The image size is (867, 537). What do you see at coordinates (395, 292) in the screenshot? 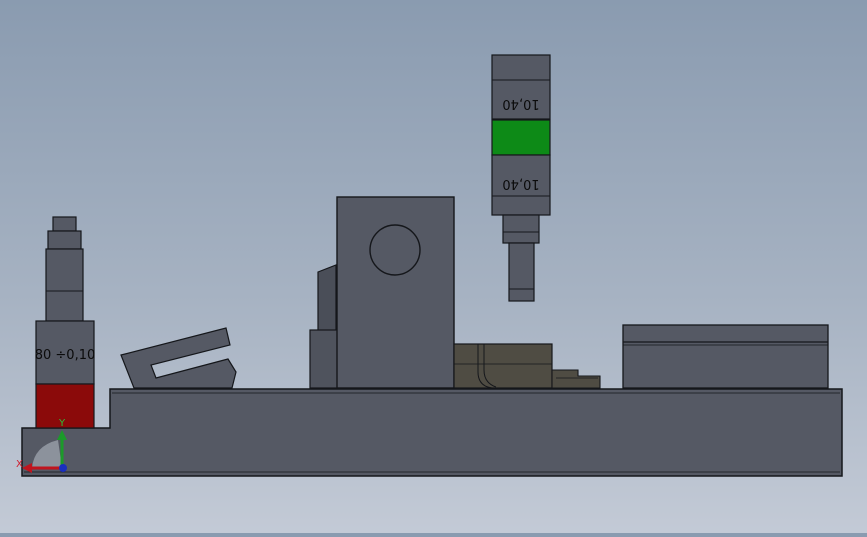
I see `upright-block` at bounding box center [395, 292].